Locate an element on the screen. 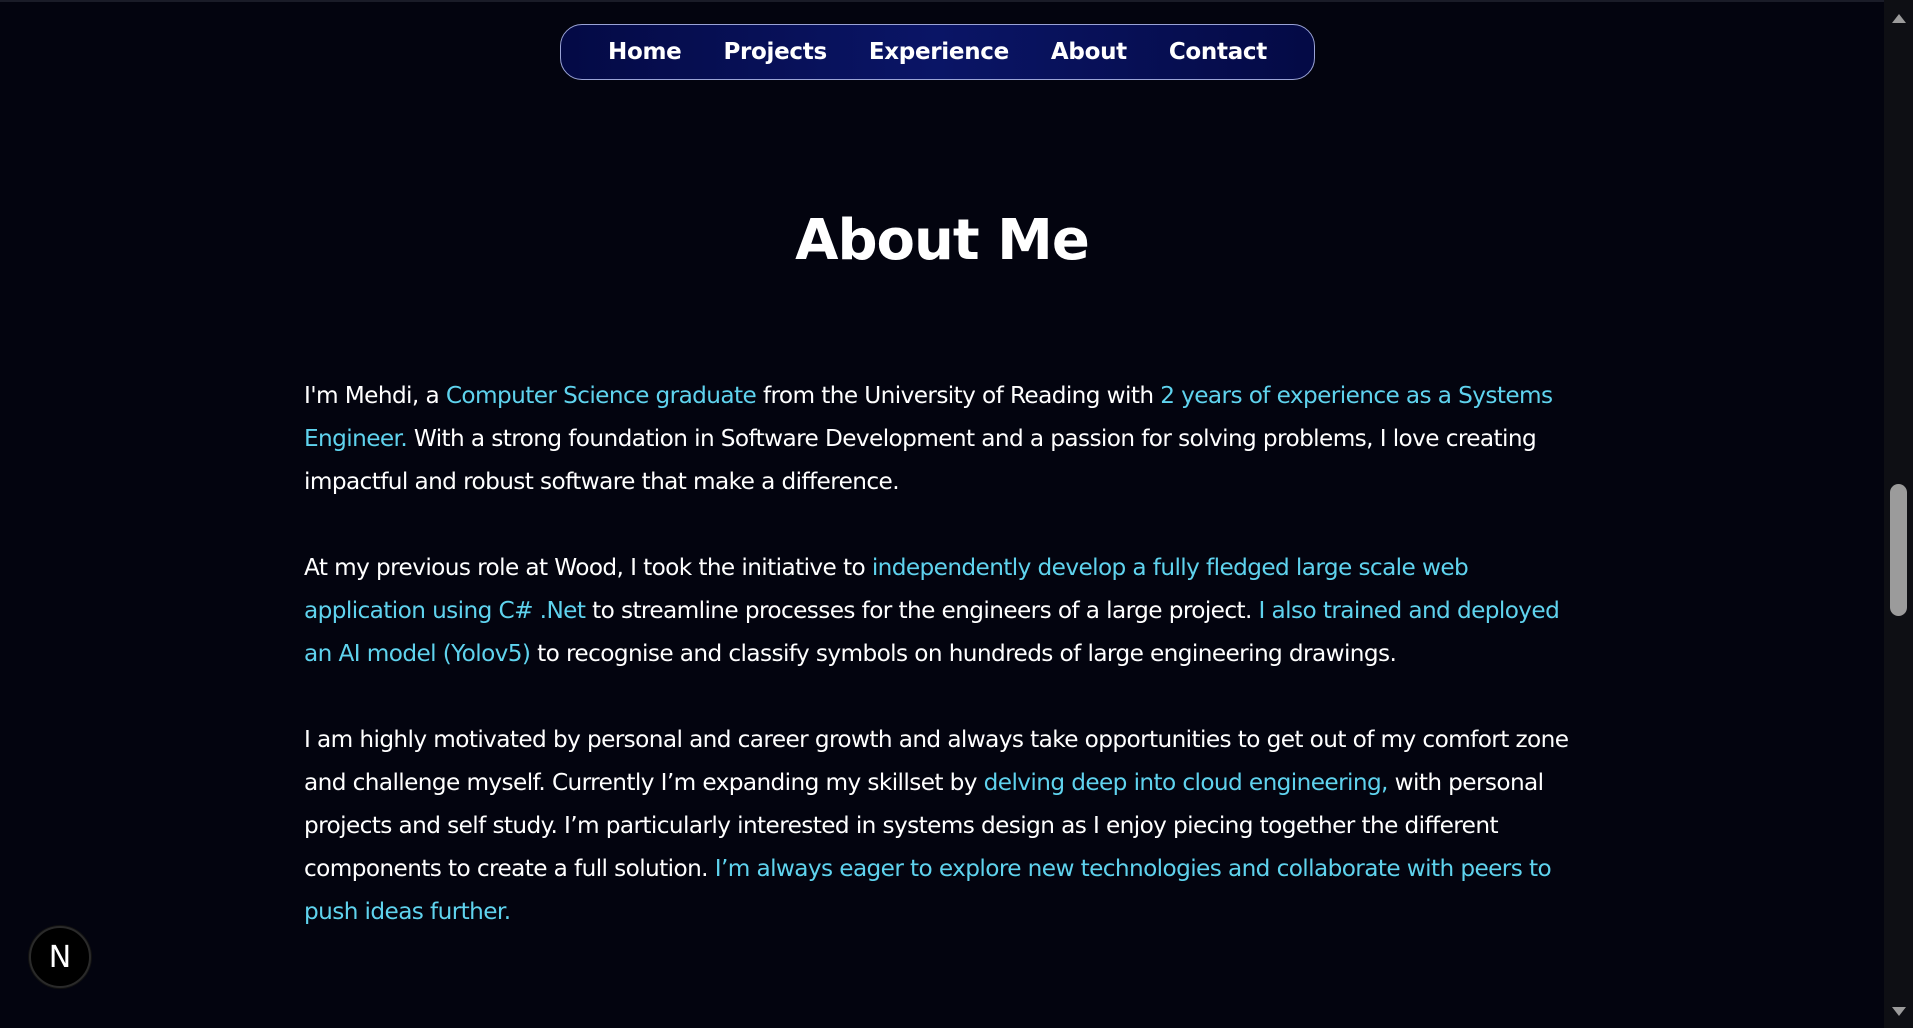  nav-item-home: Home is located at coordinates (644, 52).